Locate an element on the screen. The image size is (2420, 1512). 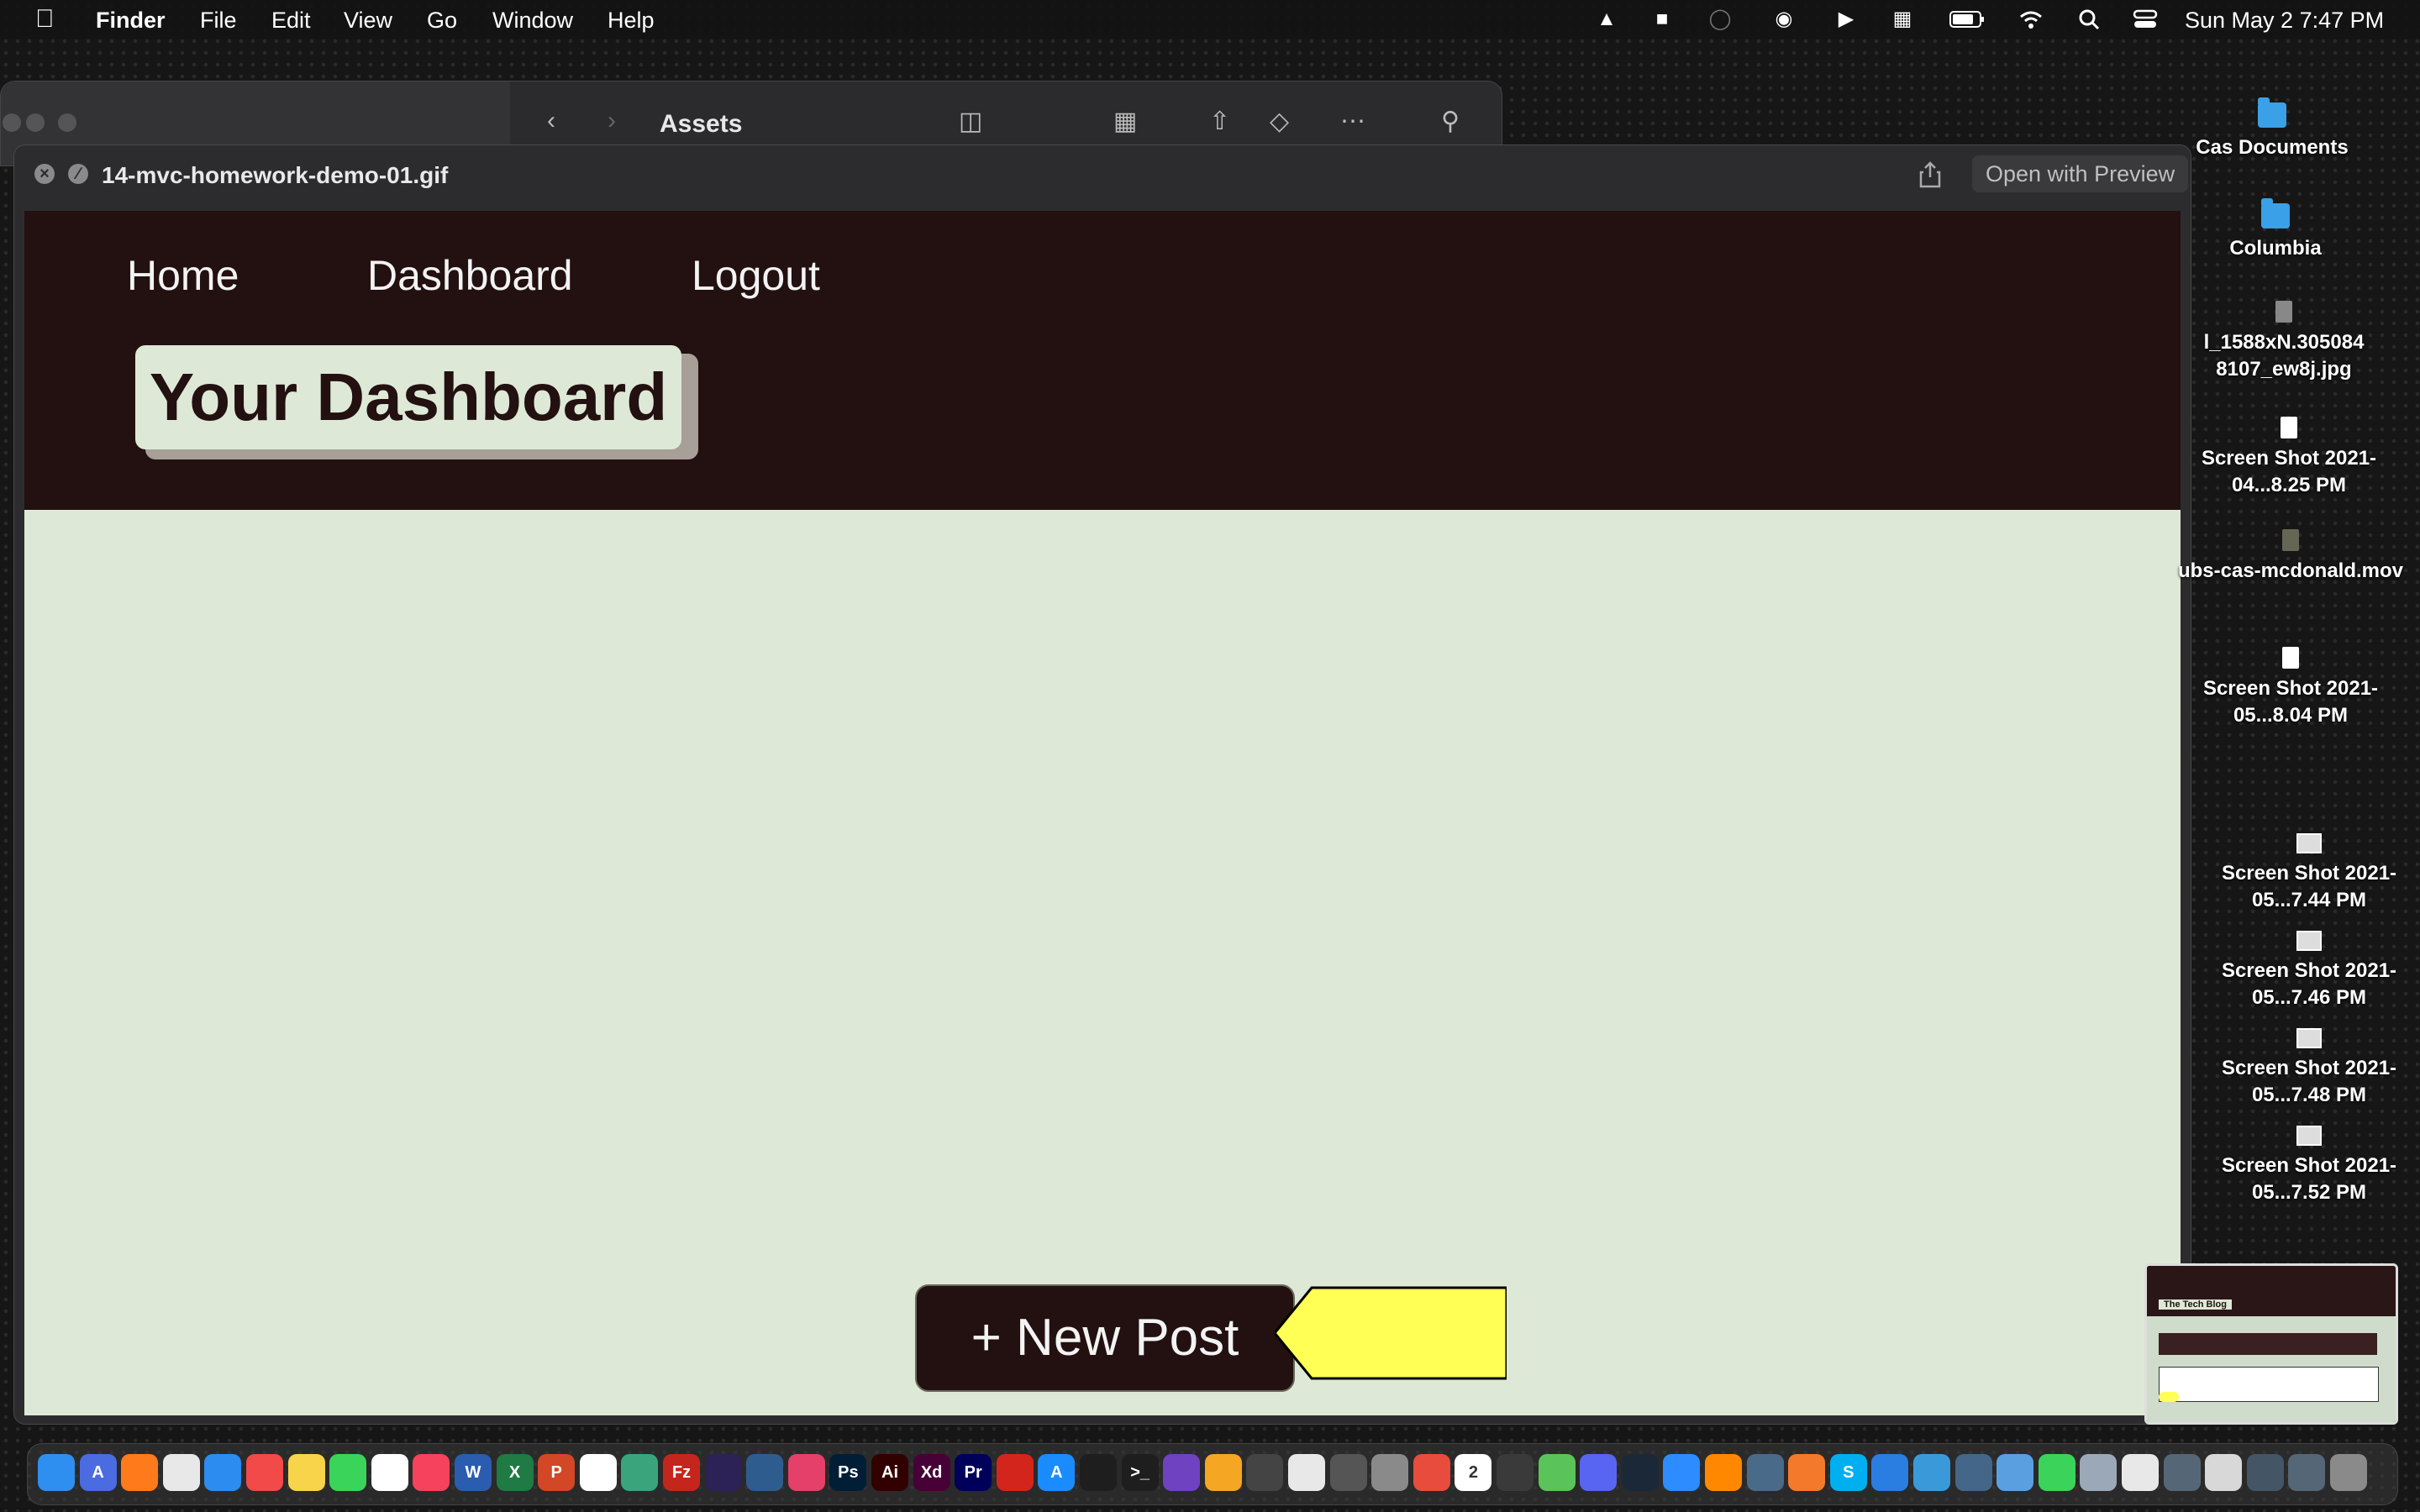
desktop-item: Cas Documents is located at coordinates (2272, 129).